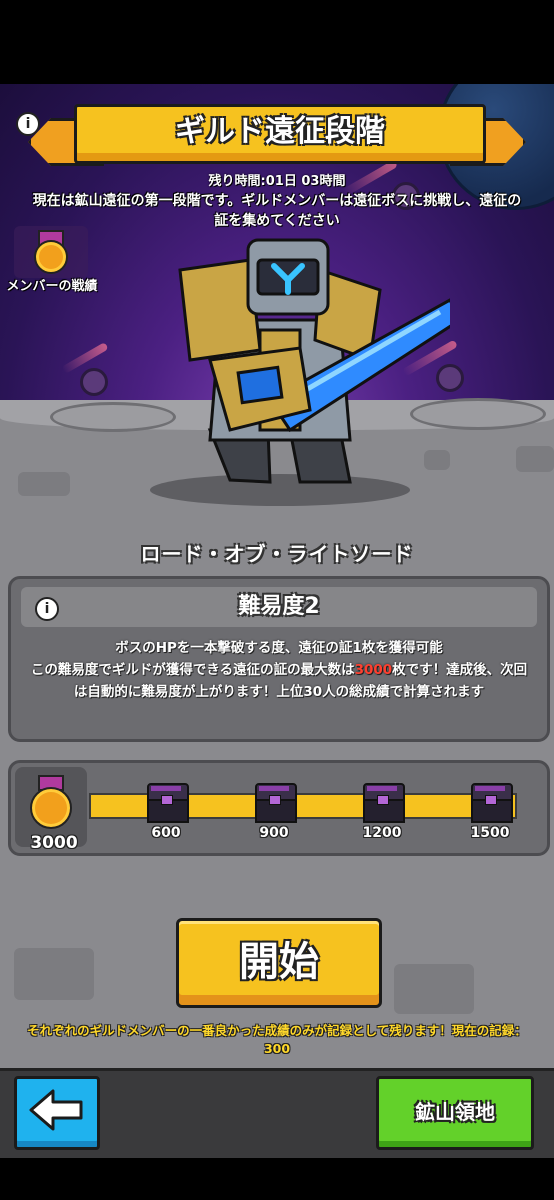 This screenshot has height=1200, width=554. What do you see at coordinates (85, 358) in the screenshot?
I see `meteor-trail` at bounding box center [85, 358].